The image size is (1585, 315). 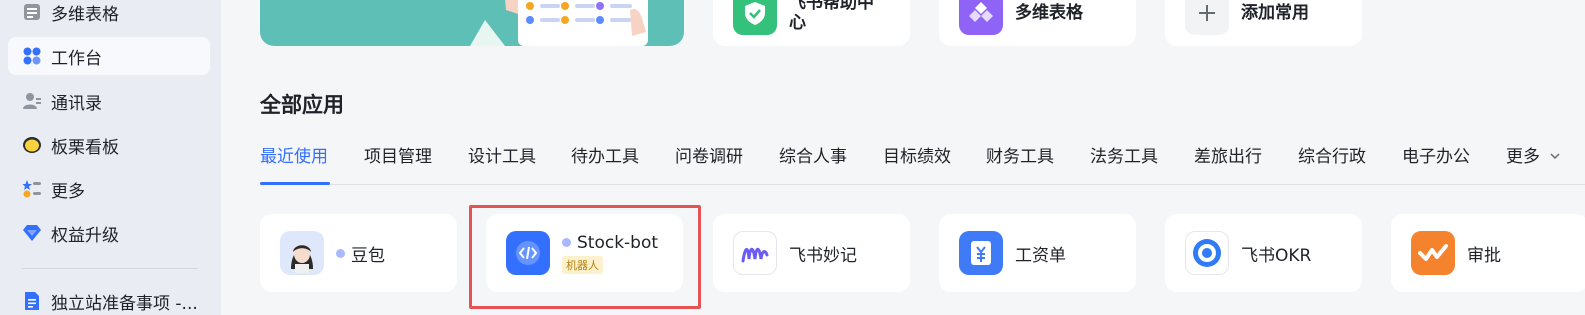 I want to click on tab-more-label: 更多, so click(x=1523, y=157).